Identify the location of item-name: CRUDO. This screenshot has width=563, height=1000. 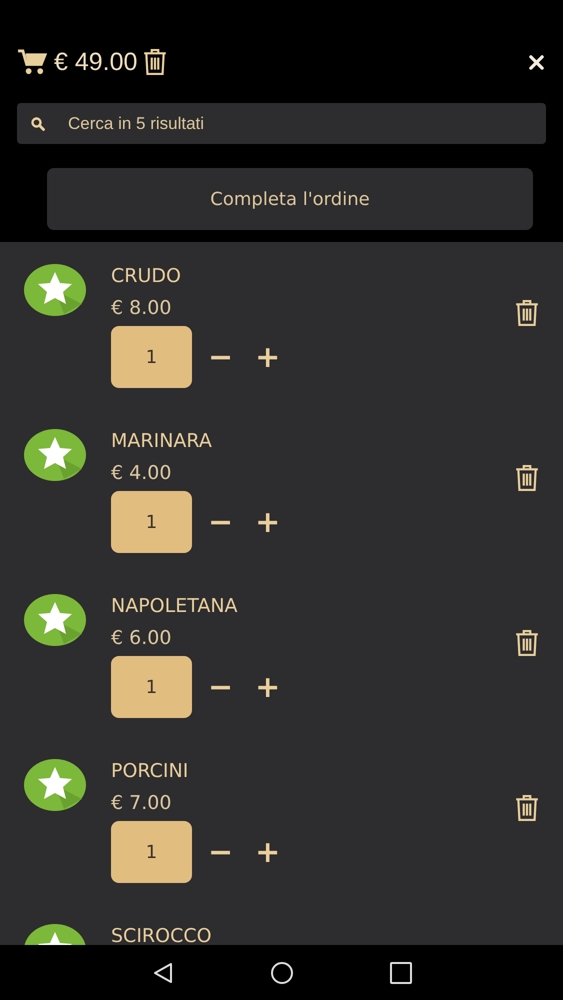
(146, 276).